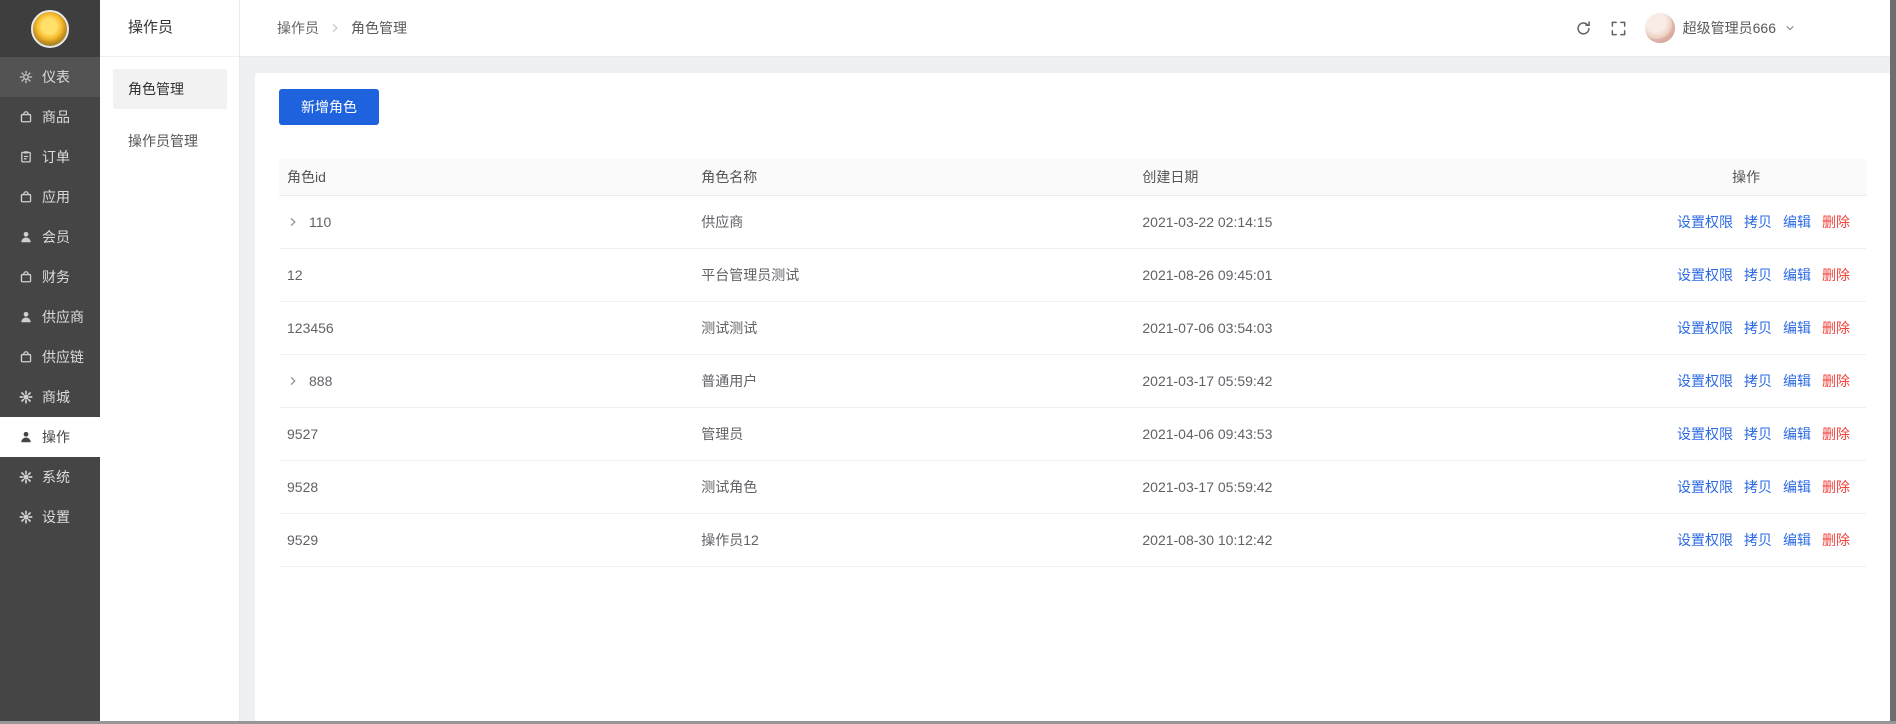  I want to click on cell-role-name: 管理员, so click(914, 434).